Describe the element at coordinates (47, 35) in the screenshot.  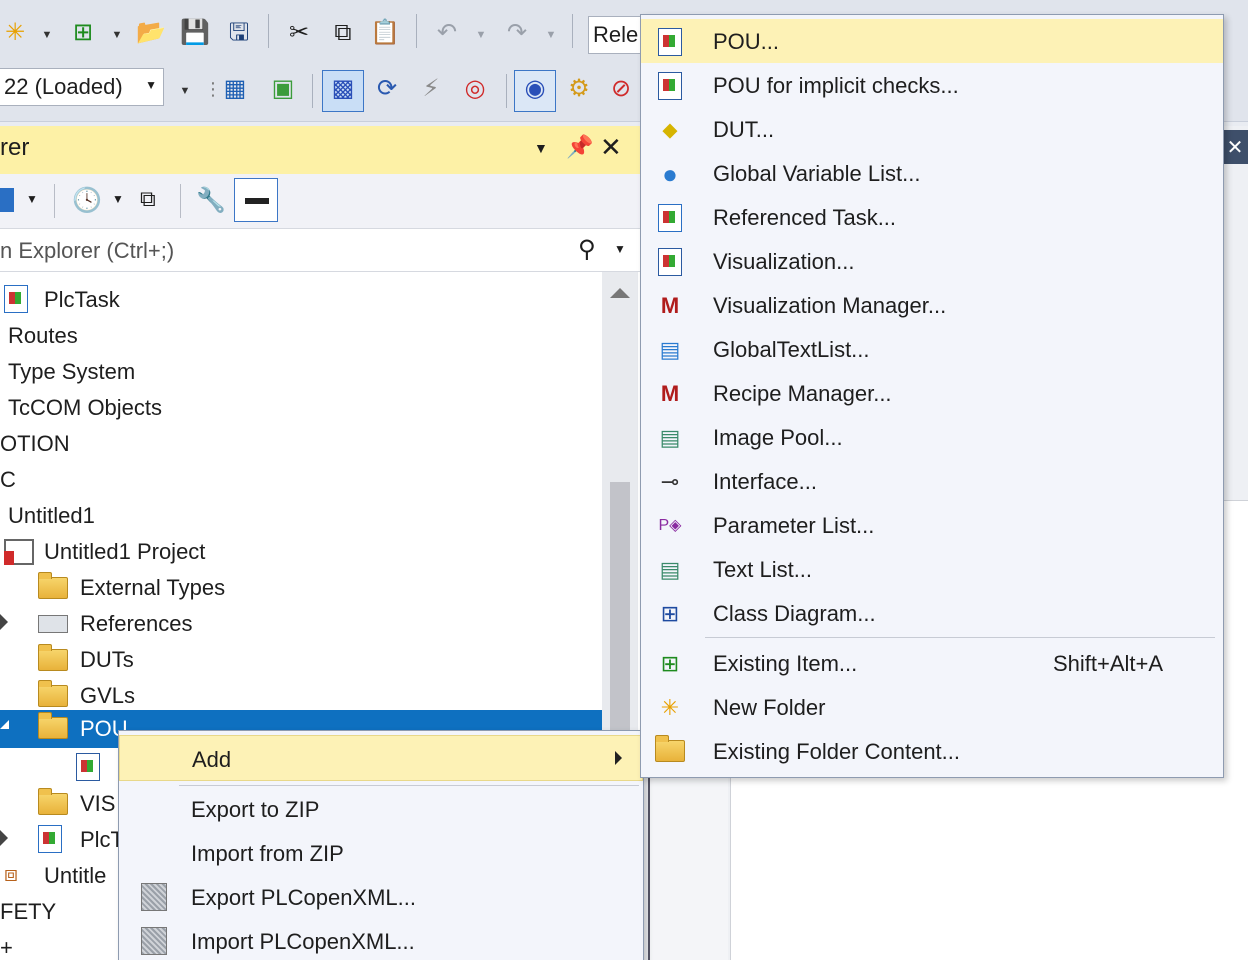
I see `new-project-dropdown: ▼` at that location.